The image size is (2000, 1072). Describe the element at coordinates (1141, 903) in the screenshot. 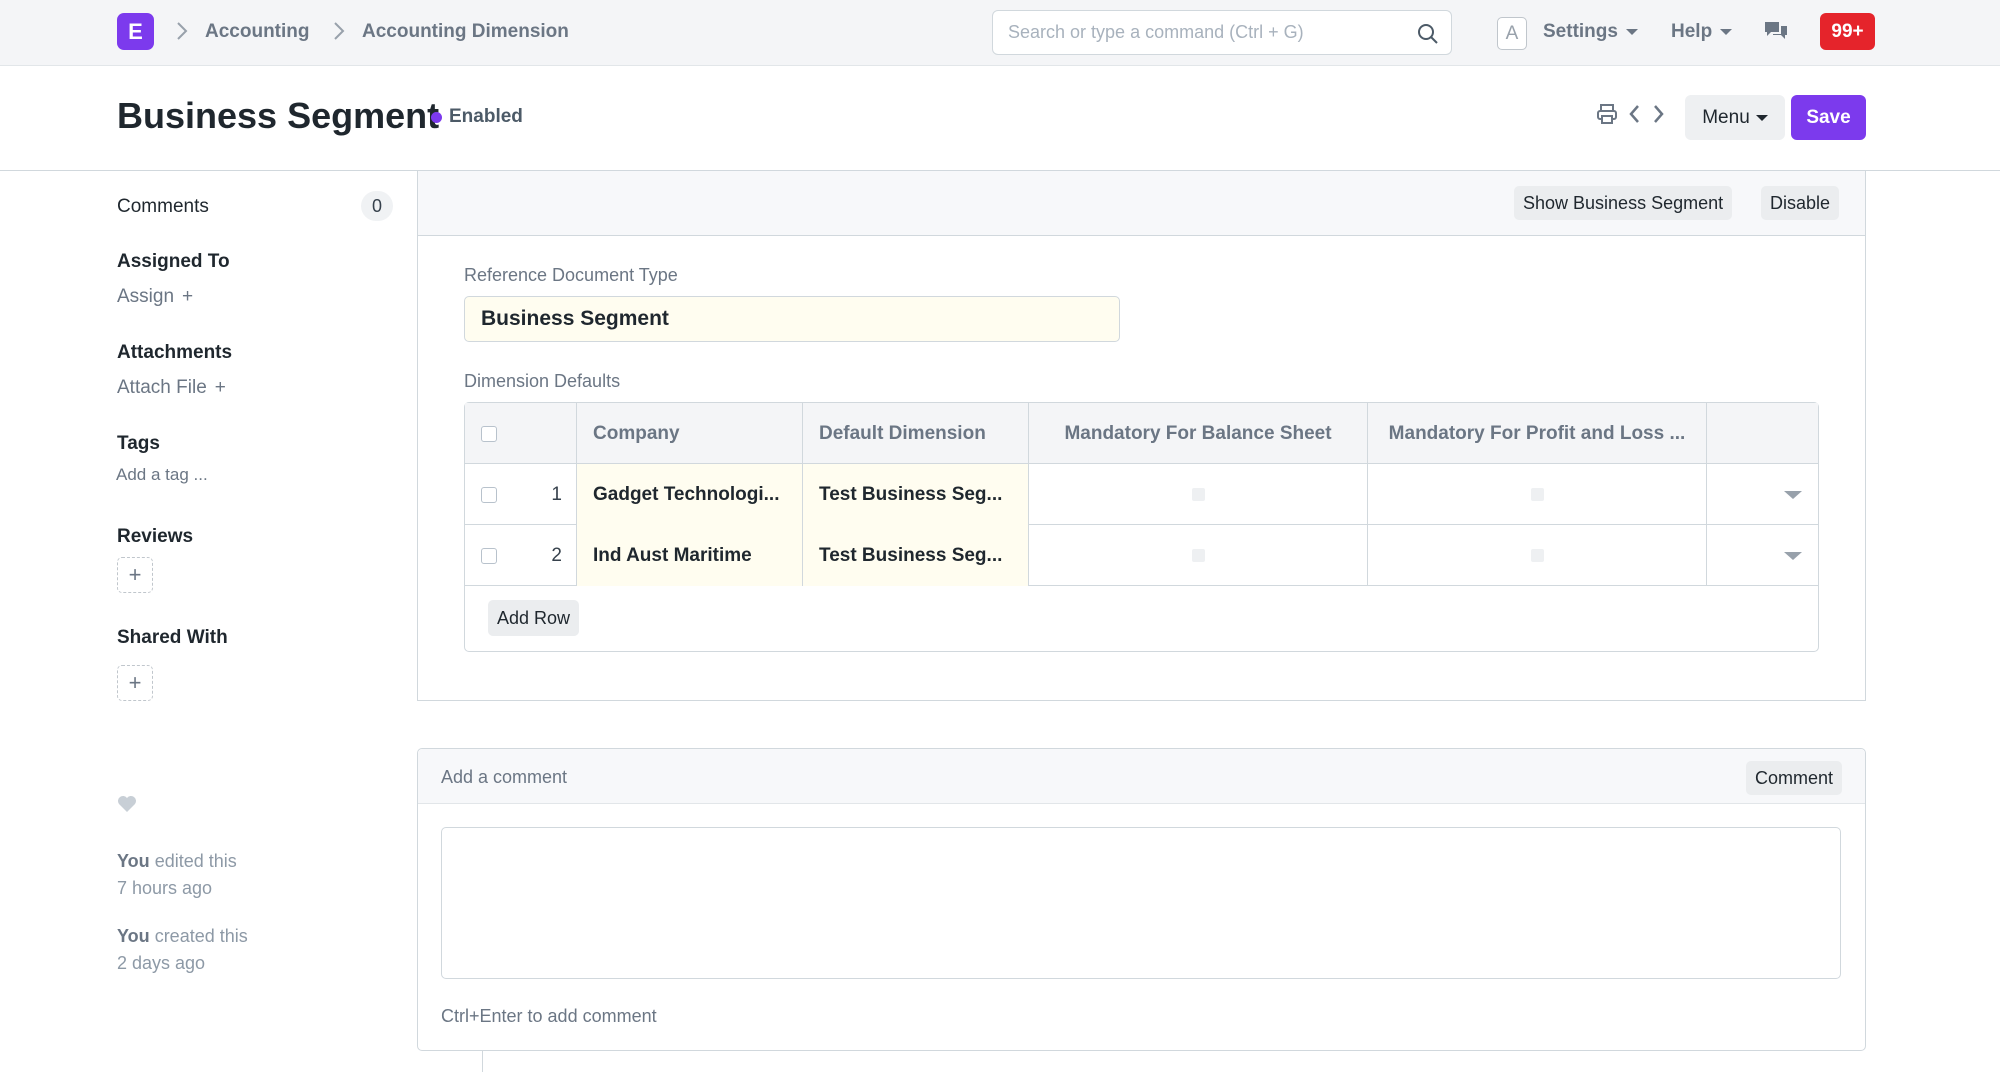

I see `comment-input` at that location.